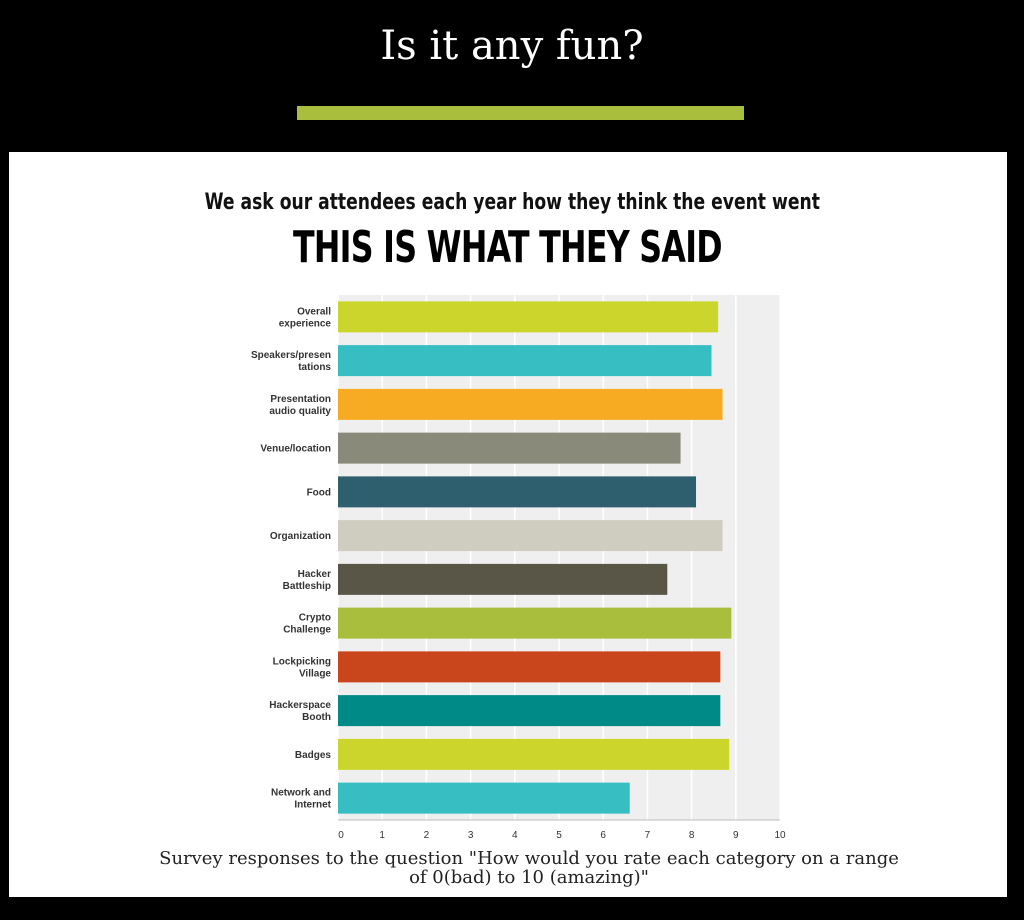 The height and width of the screenshot is (920, 1024). I want to click on x-tick-label: 7, so click(648, 835).